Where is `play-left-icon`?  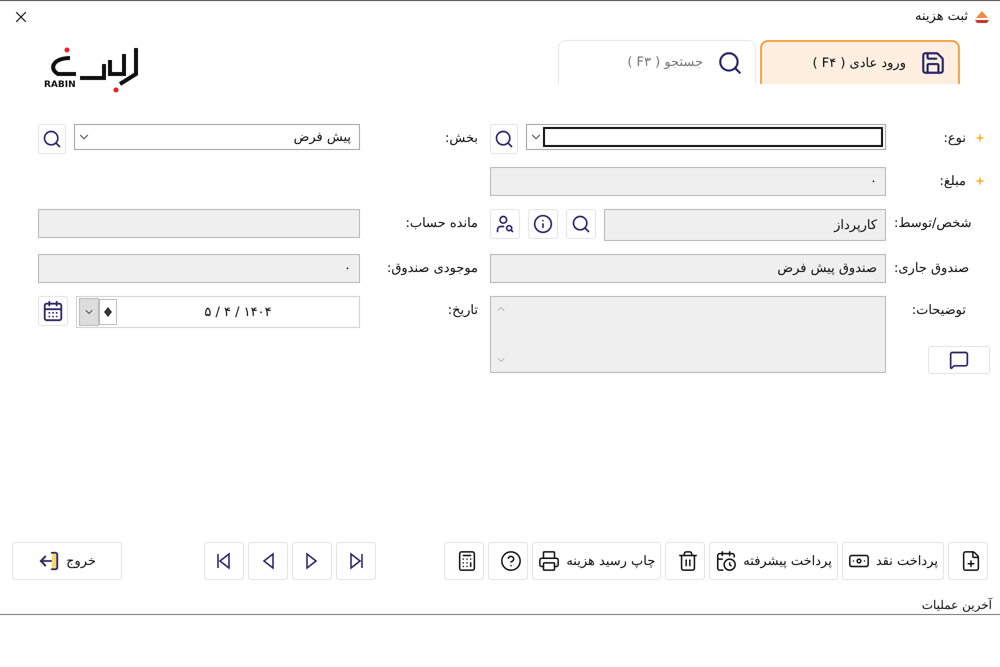
play-left-icon is located at coordinates (268, 561).